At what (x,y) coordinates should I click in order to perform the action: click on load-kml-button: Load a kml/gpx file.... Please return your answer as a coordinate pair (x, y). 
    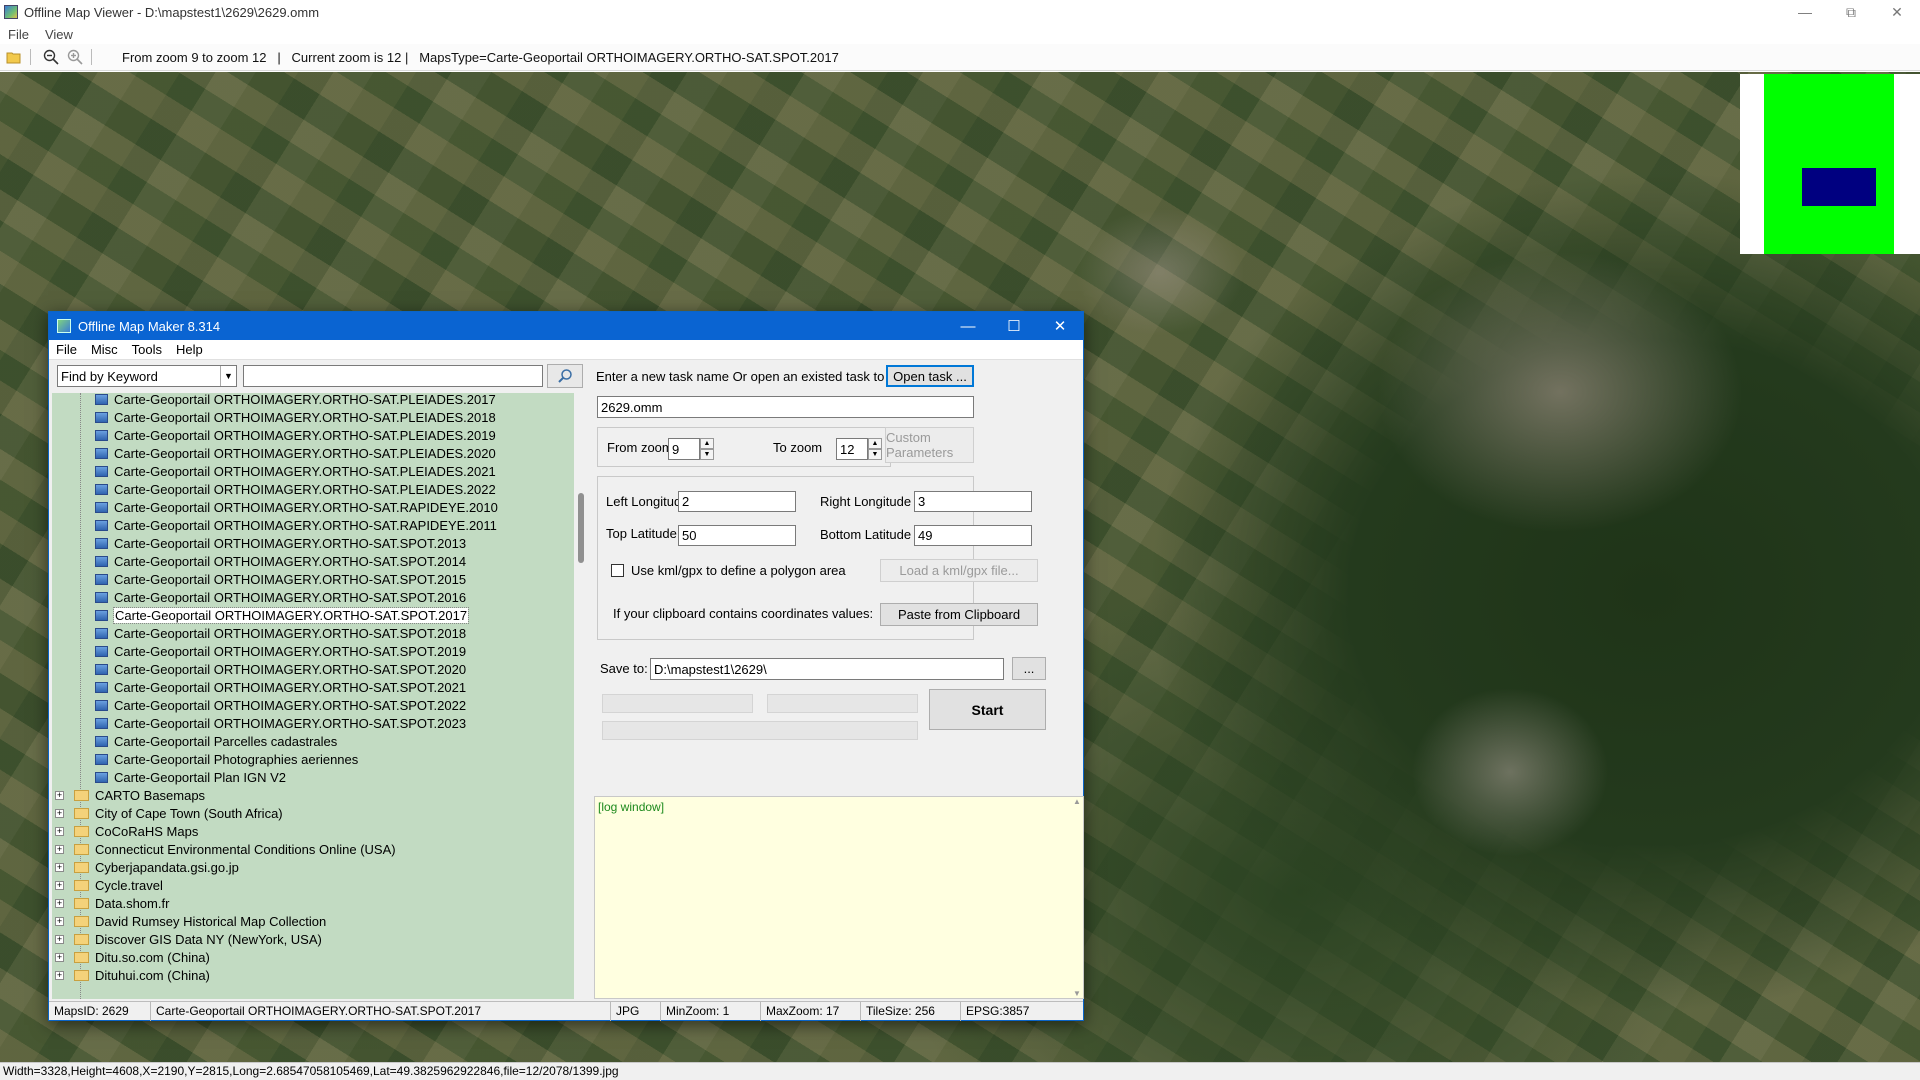
    Looking at the image, I should click on (959, 570).